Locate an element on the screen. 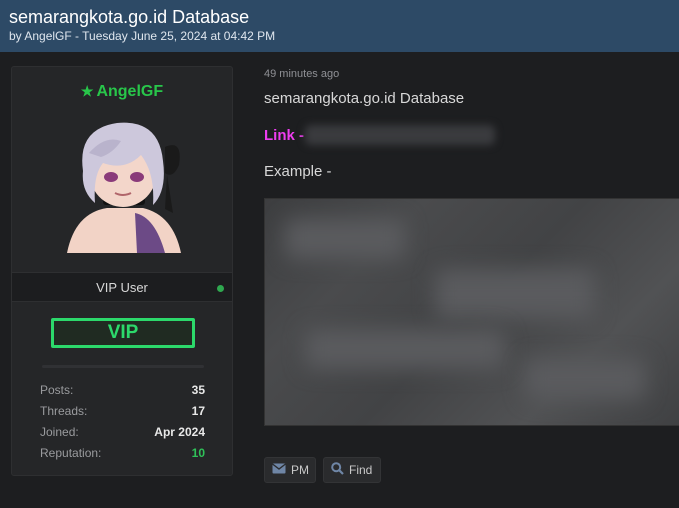 The image size is (679, 508). badge-divider is located at coordinates (123, 366).